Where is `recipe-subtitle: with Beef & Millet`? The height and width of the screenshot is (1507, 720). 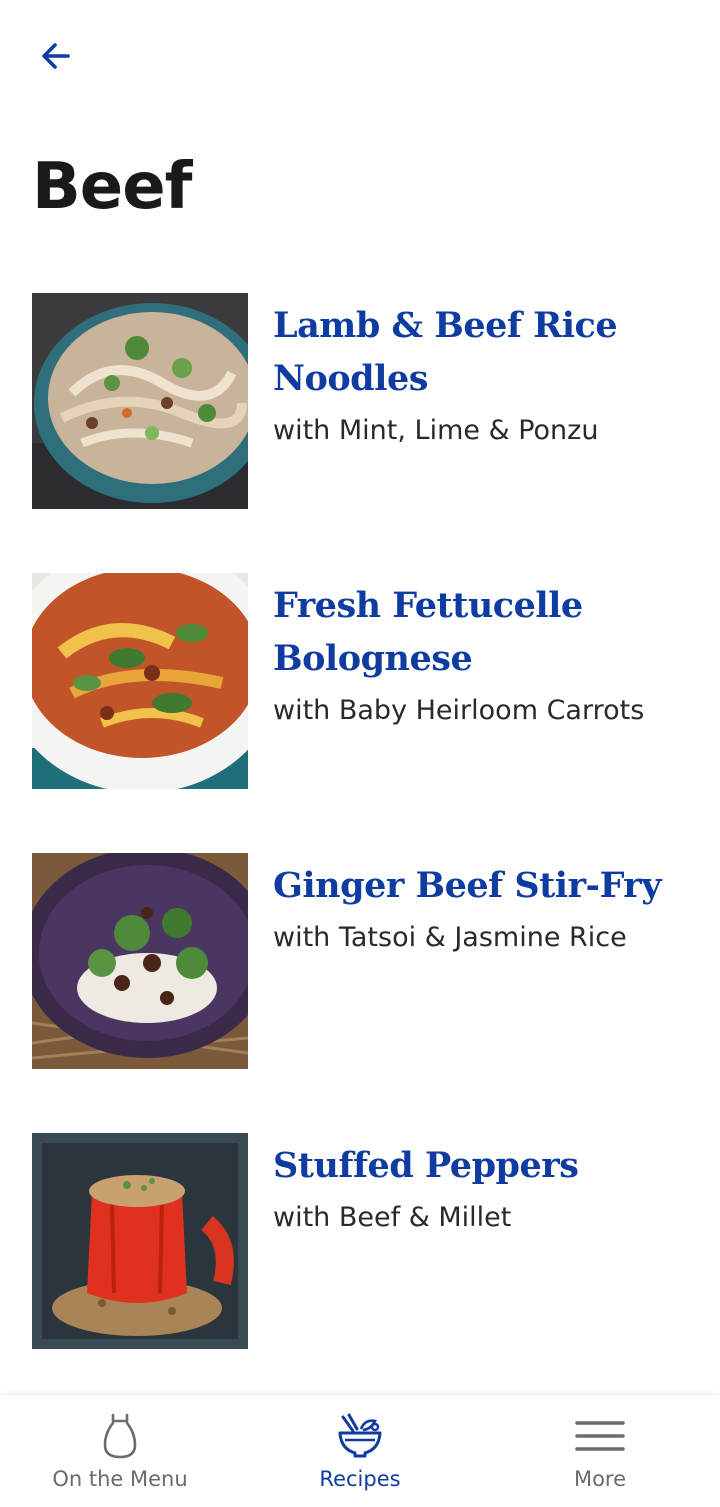
recipe-subtitle: with Beef & Millet is located at coordinates (392, 1217).